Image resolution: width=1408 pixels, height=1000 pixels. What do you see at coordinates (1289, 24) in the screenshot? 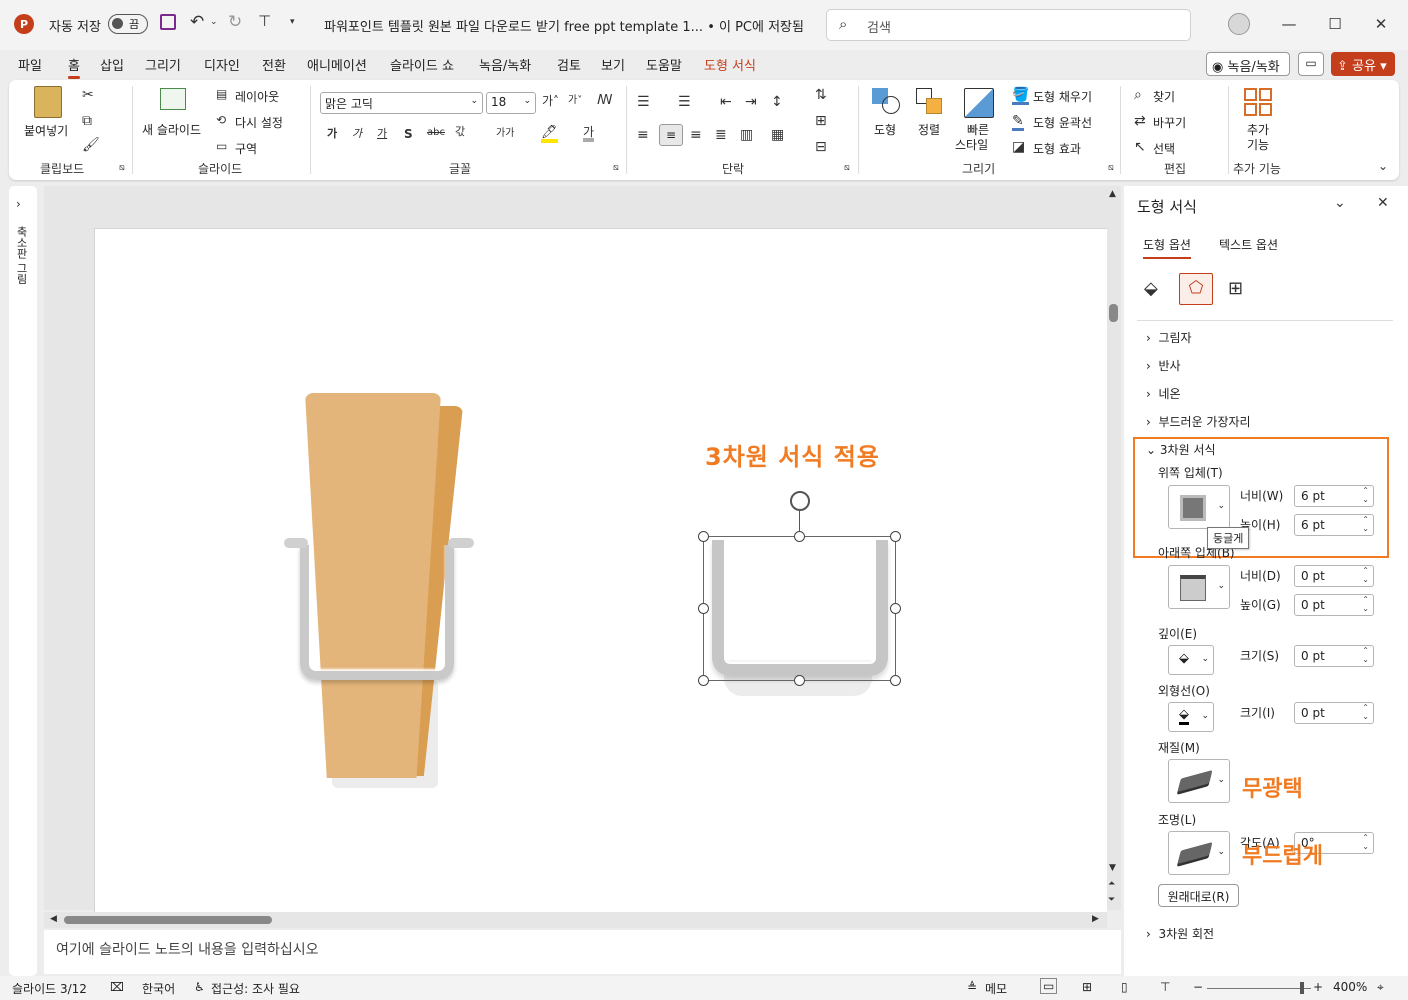
I see `minimize-button: —` at bounding box center [1289, 24].